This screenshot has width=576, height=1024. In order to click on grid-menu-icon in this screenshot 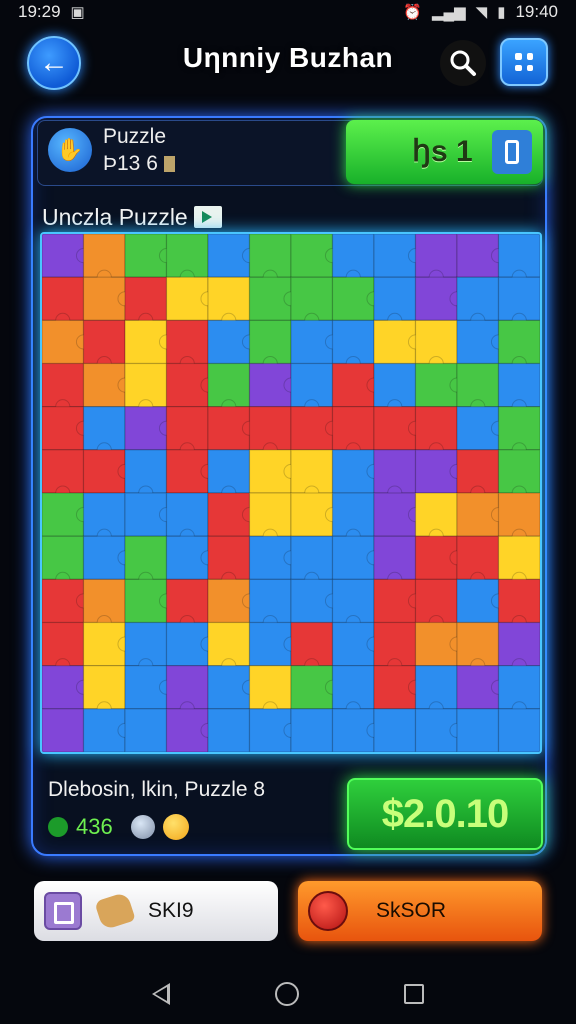, I will do `click(518, 56)`.